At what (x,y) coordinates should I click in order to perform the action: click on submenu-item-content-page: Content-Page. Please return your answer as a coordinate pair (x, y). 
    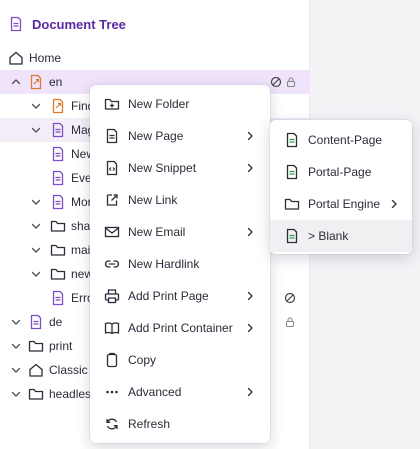
    Looking at the image, I should click on (341, 140).